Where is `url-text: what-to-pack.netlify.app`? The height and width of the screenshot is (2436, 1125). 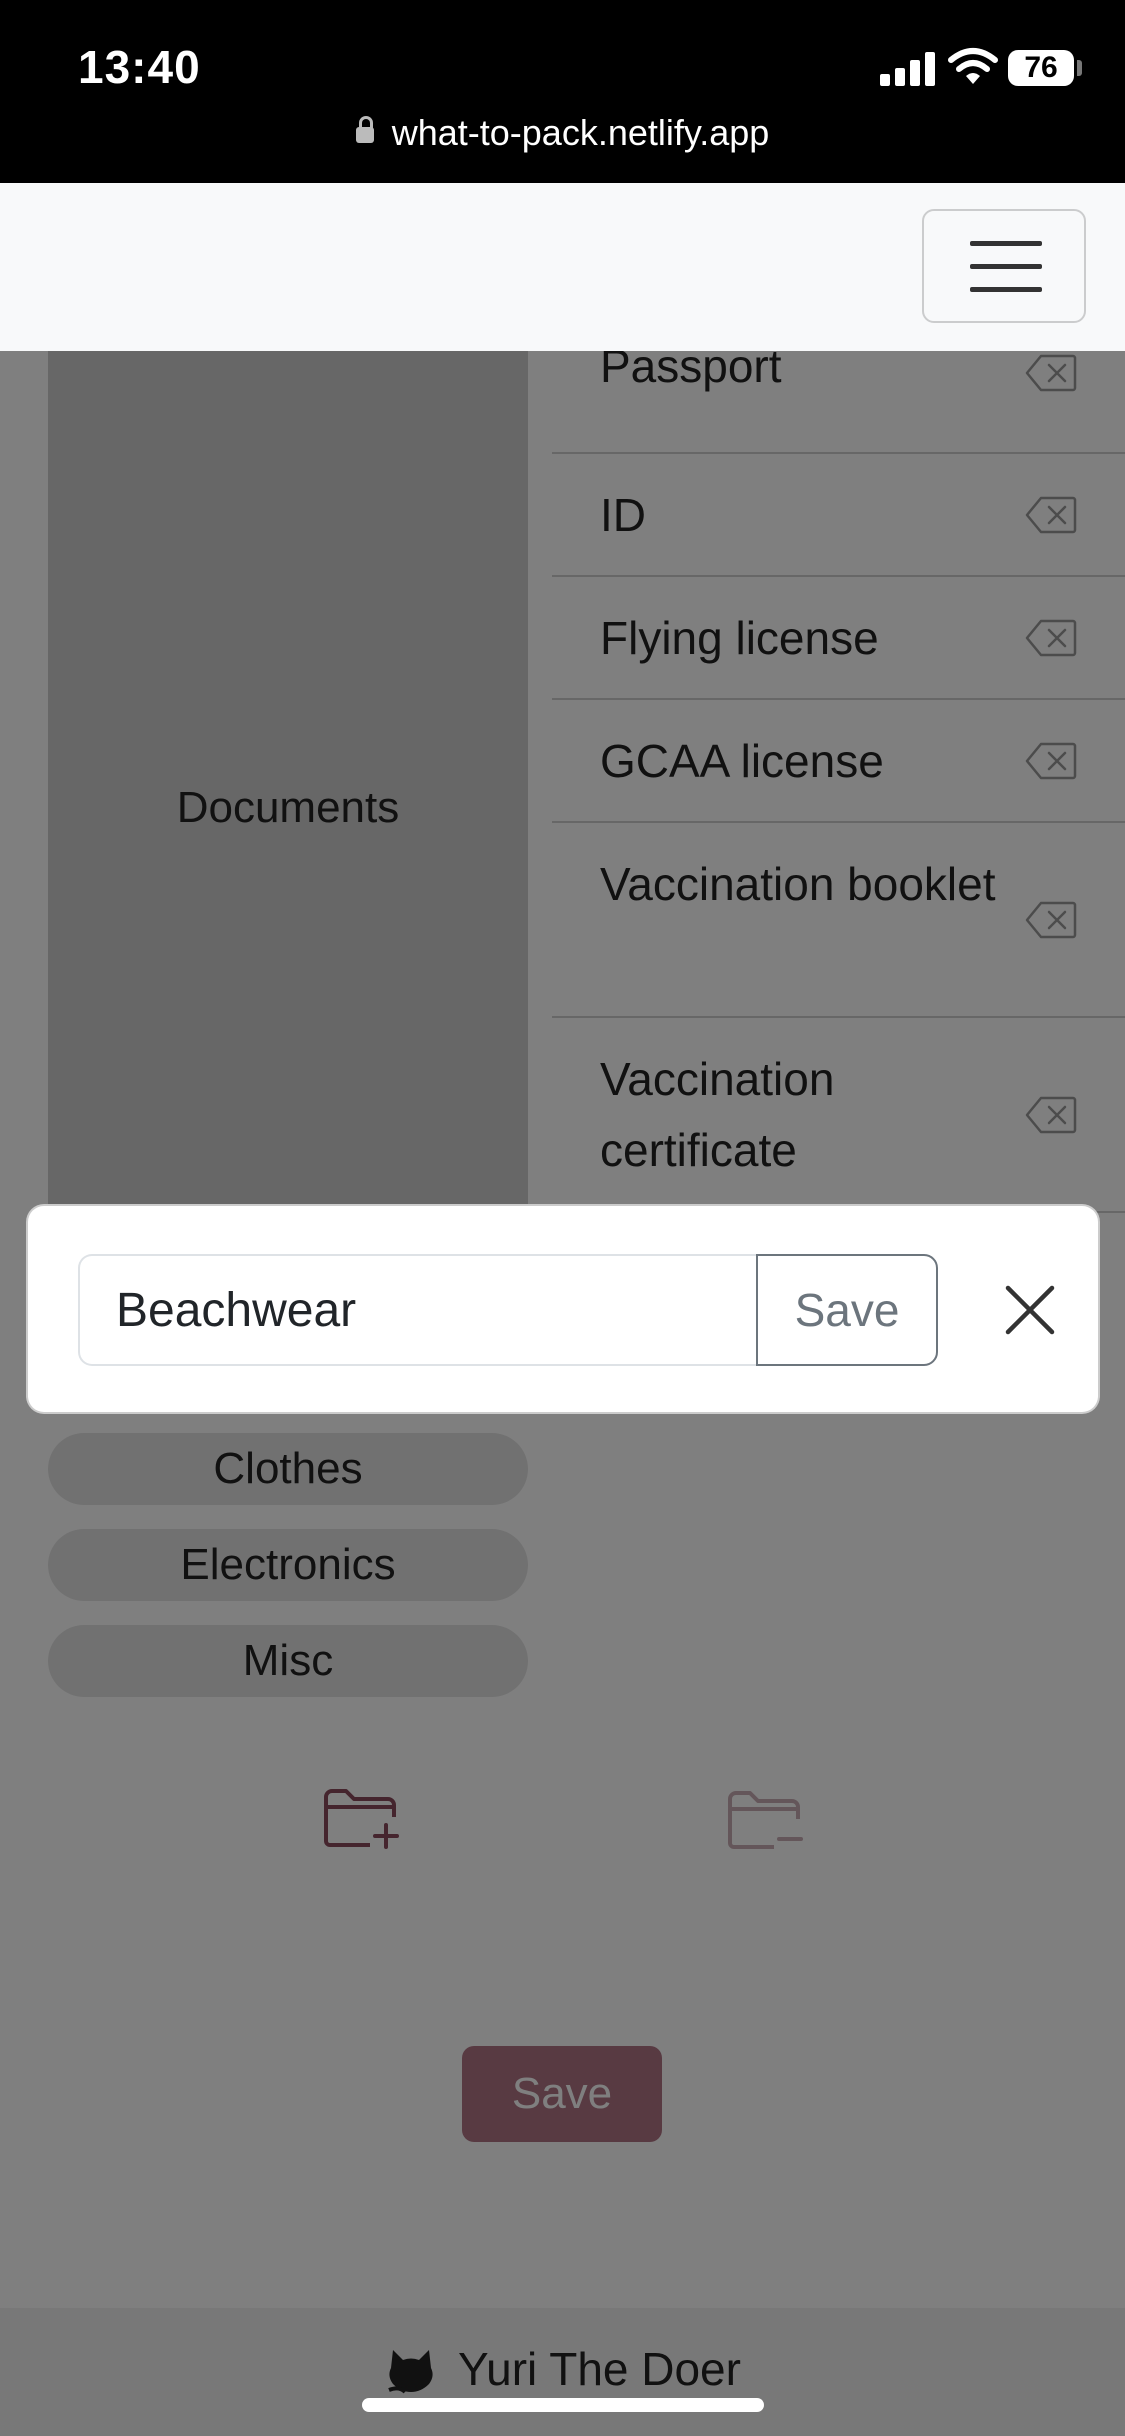
url-text: what-to-pack.netlify.app is located at coordinates (580, 132).